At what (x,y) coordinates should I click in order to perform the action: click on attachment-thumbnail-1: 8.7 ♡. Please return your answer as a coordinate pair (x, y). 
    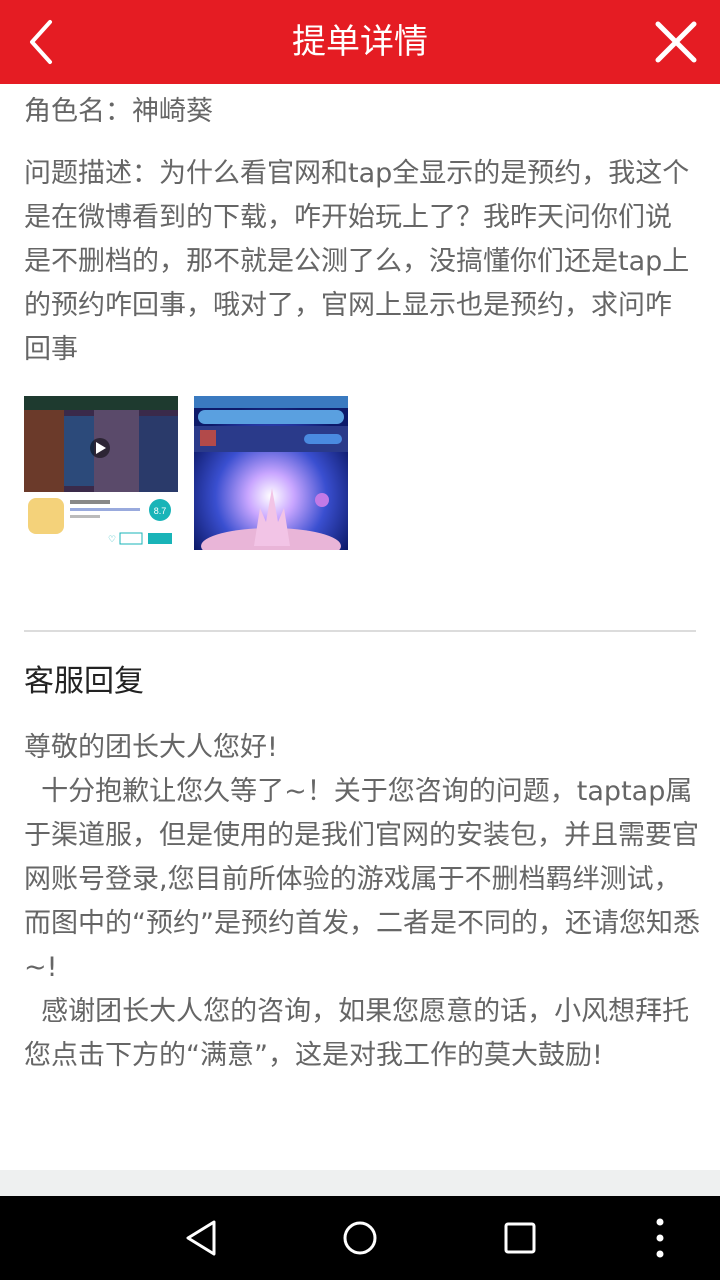
    Looking at the image, I should click on (101, 473).